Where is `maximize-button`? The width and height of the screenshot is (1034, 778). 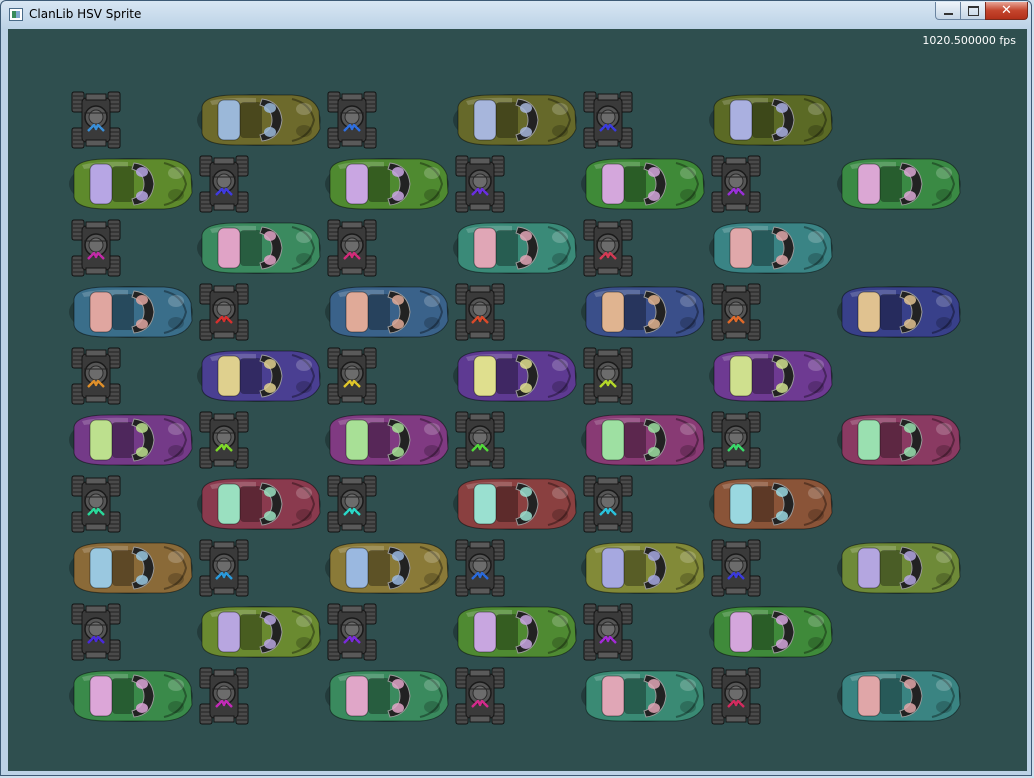
maximize-button is located at coordinates (973, 11).